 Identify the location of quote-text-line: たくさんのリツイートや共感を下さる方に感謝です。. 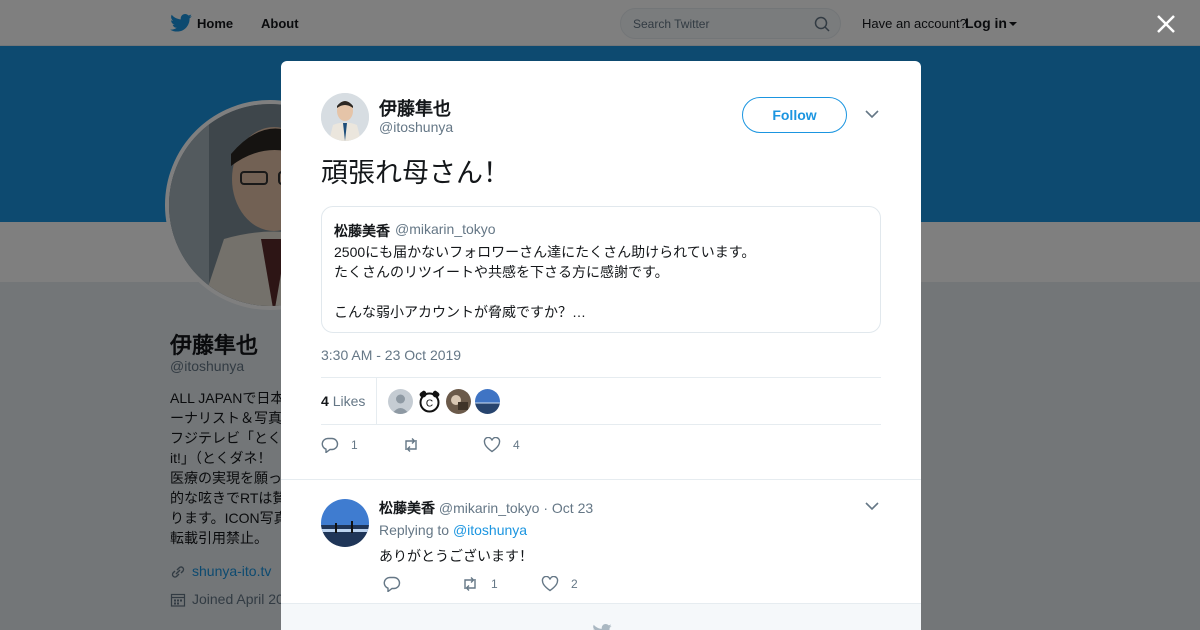
(501, 272).